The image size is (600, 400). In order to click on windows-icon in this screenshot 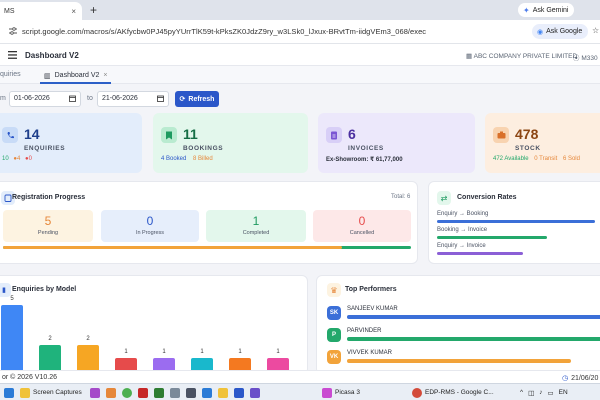, I will do `click(9, 392)`.